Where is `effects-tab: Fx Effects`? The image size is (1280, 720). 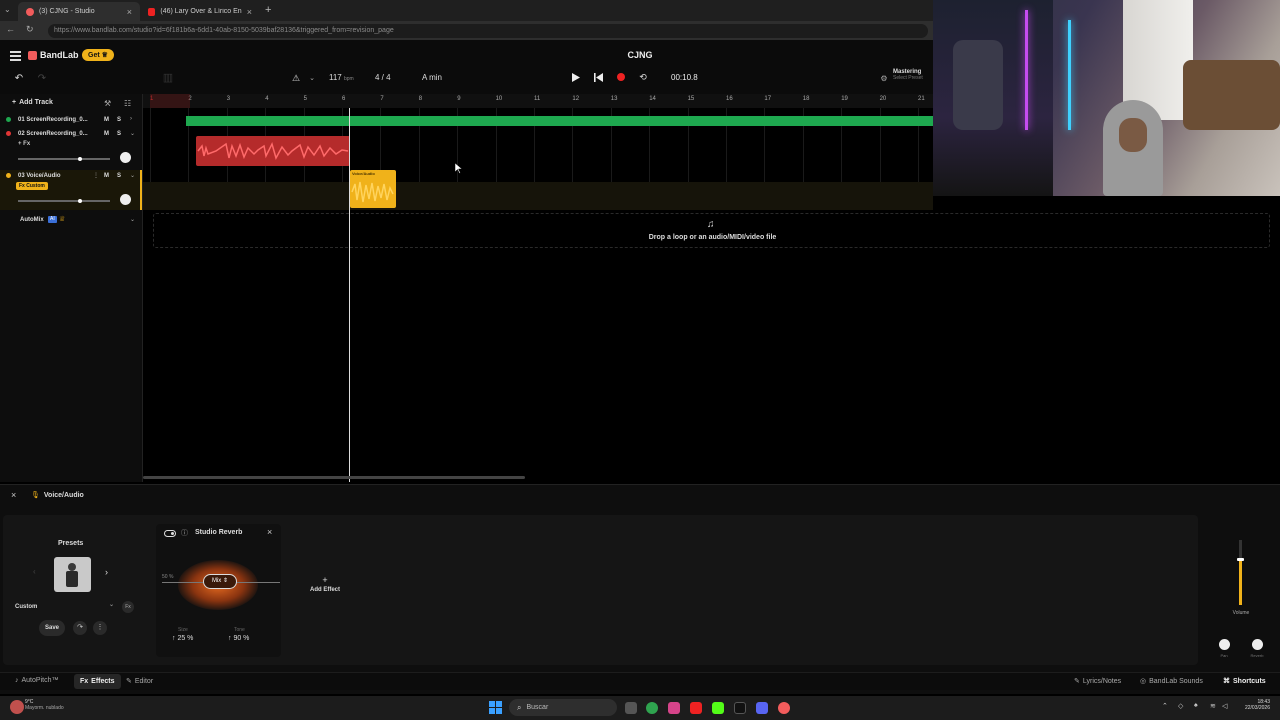
effects-tab: Fx Effects is located at coordinates (97, 681).